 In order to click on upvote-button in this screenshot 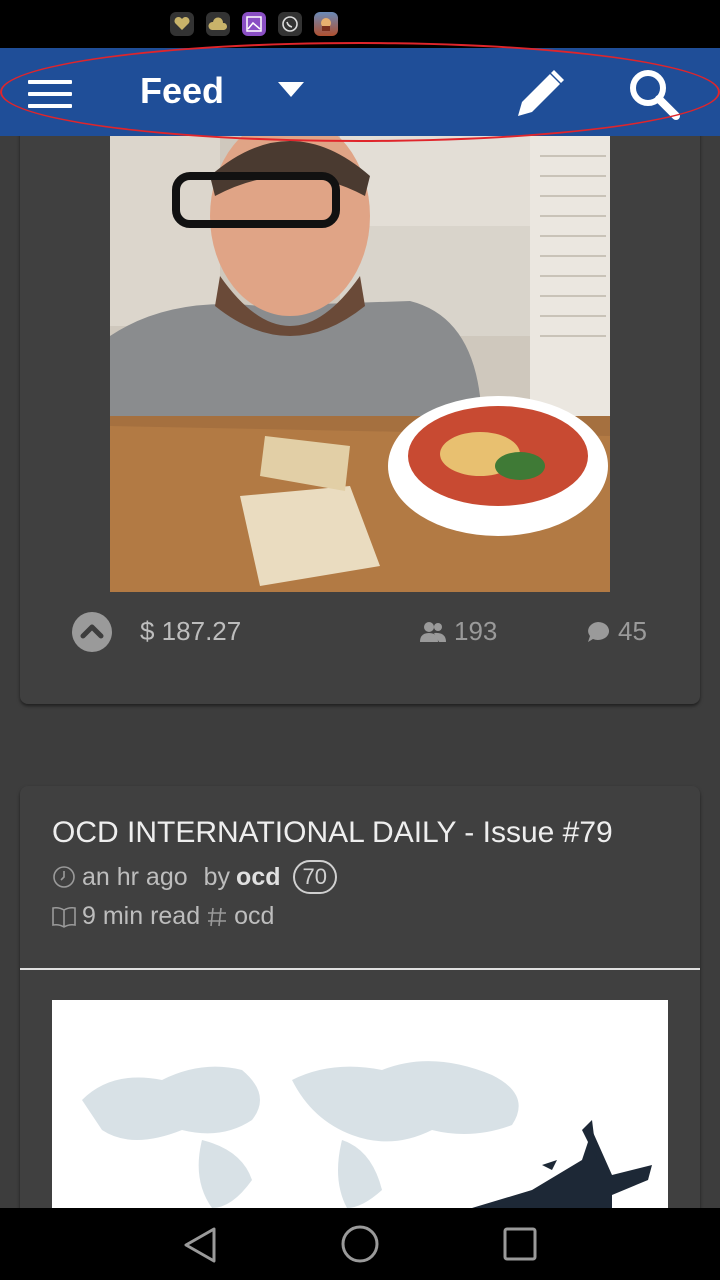, I will do `click(92, 632)`.